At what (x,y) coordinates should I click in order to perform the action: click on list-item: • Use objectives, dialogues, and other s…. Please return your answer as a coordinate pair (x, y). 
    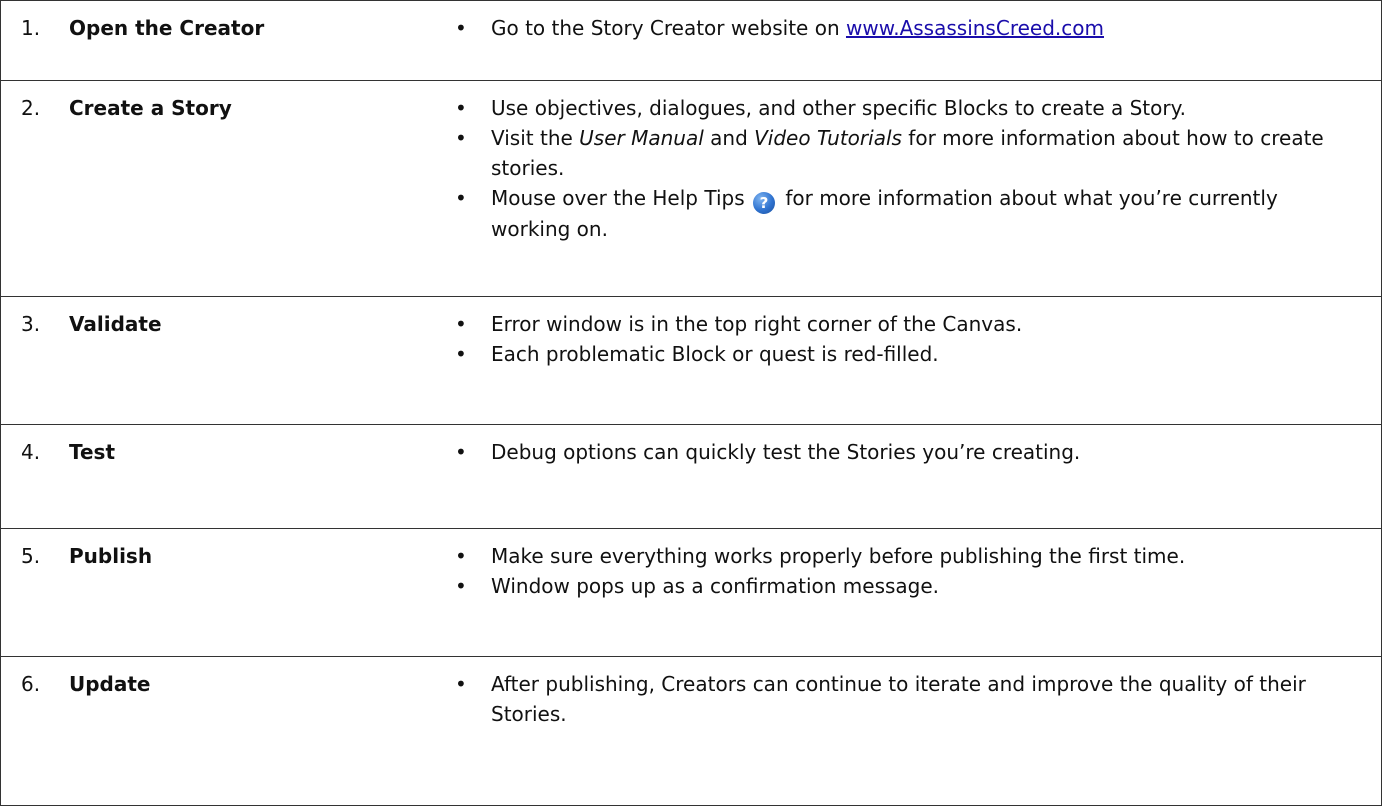
    Looking at the image, I should click on (891, 108).